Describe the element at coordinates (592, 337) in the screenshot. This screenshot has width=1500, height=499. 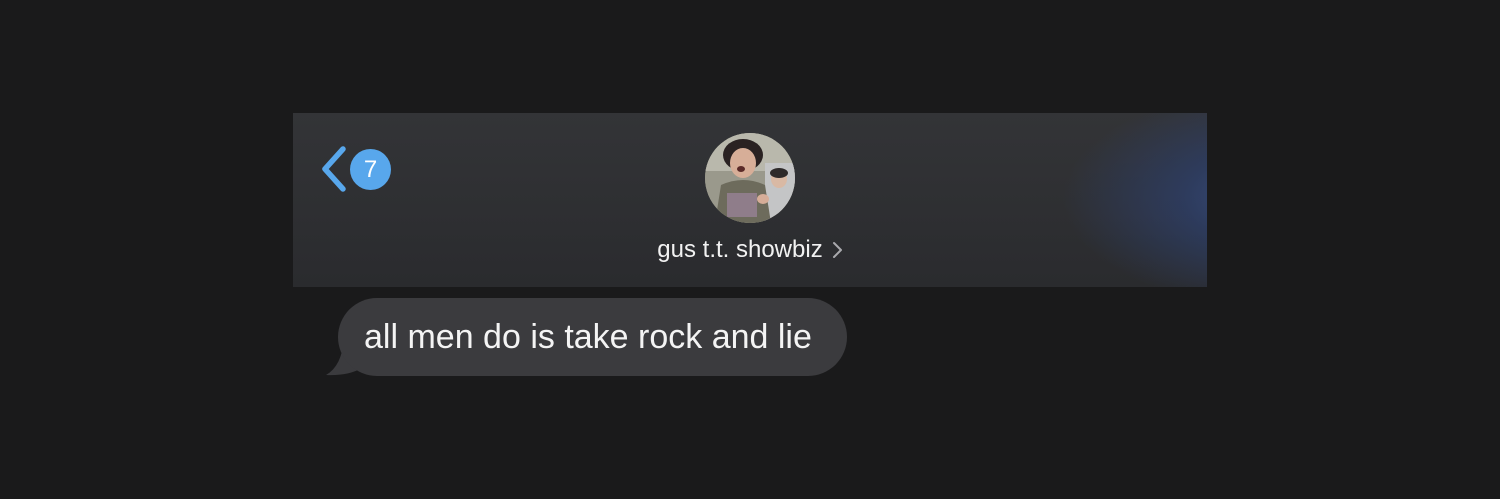
I see `message-bubble: all men do is take rock and lie` at that location.